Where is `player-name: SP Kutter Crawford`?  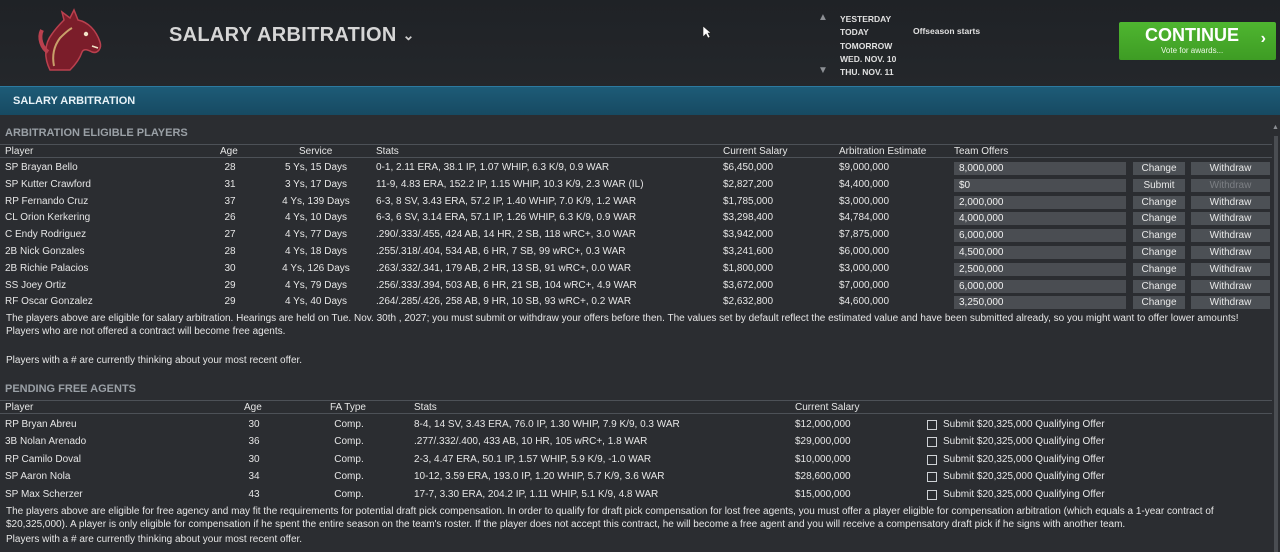 player-name: SP Kutter Crawford is located at coordinates (48, 184).